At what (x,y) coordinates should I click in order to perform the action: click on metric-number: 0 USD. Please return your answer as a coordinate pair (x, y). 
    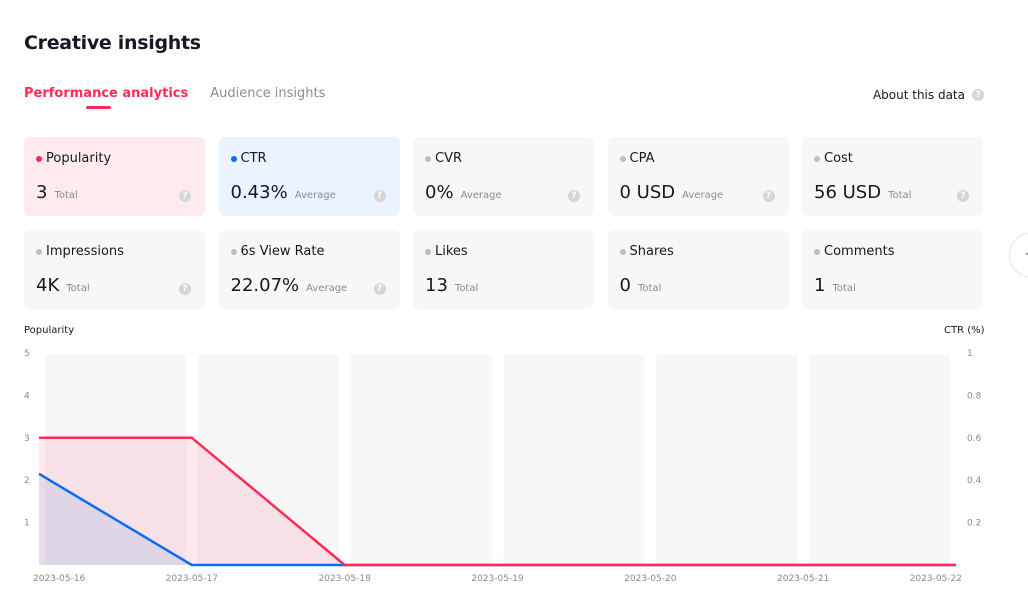
    Looking at the image, I should click on (647, 192).